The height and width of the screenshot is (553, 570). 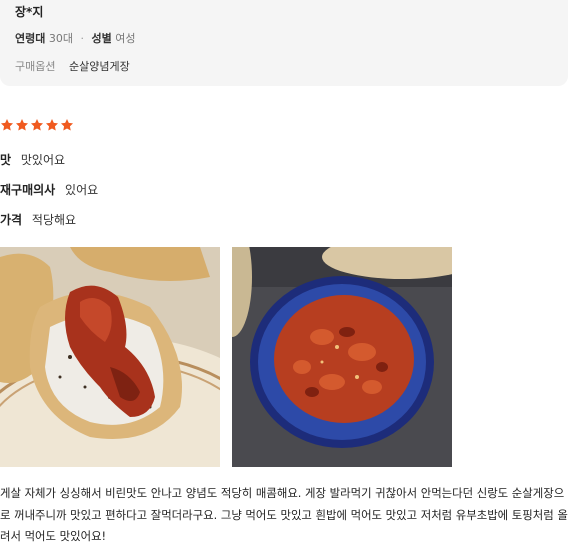 I want to click on attribute-repurchase: 재구매의사 있어요, so click(x=49, y=189).